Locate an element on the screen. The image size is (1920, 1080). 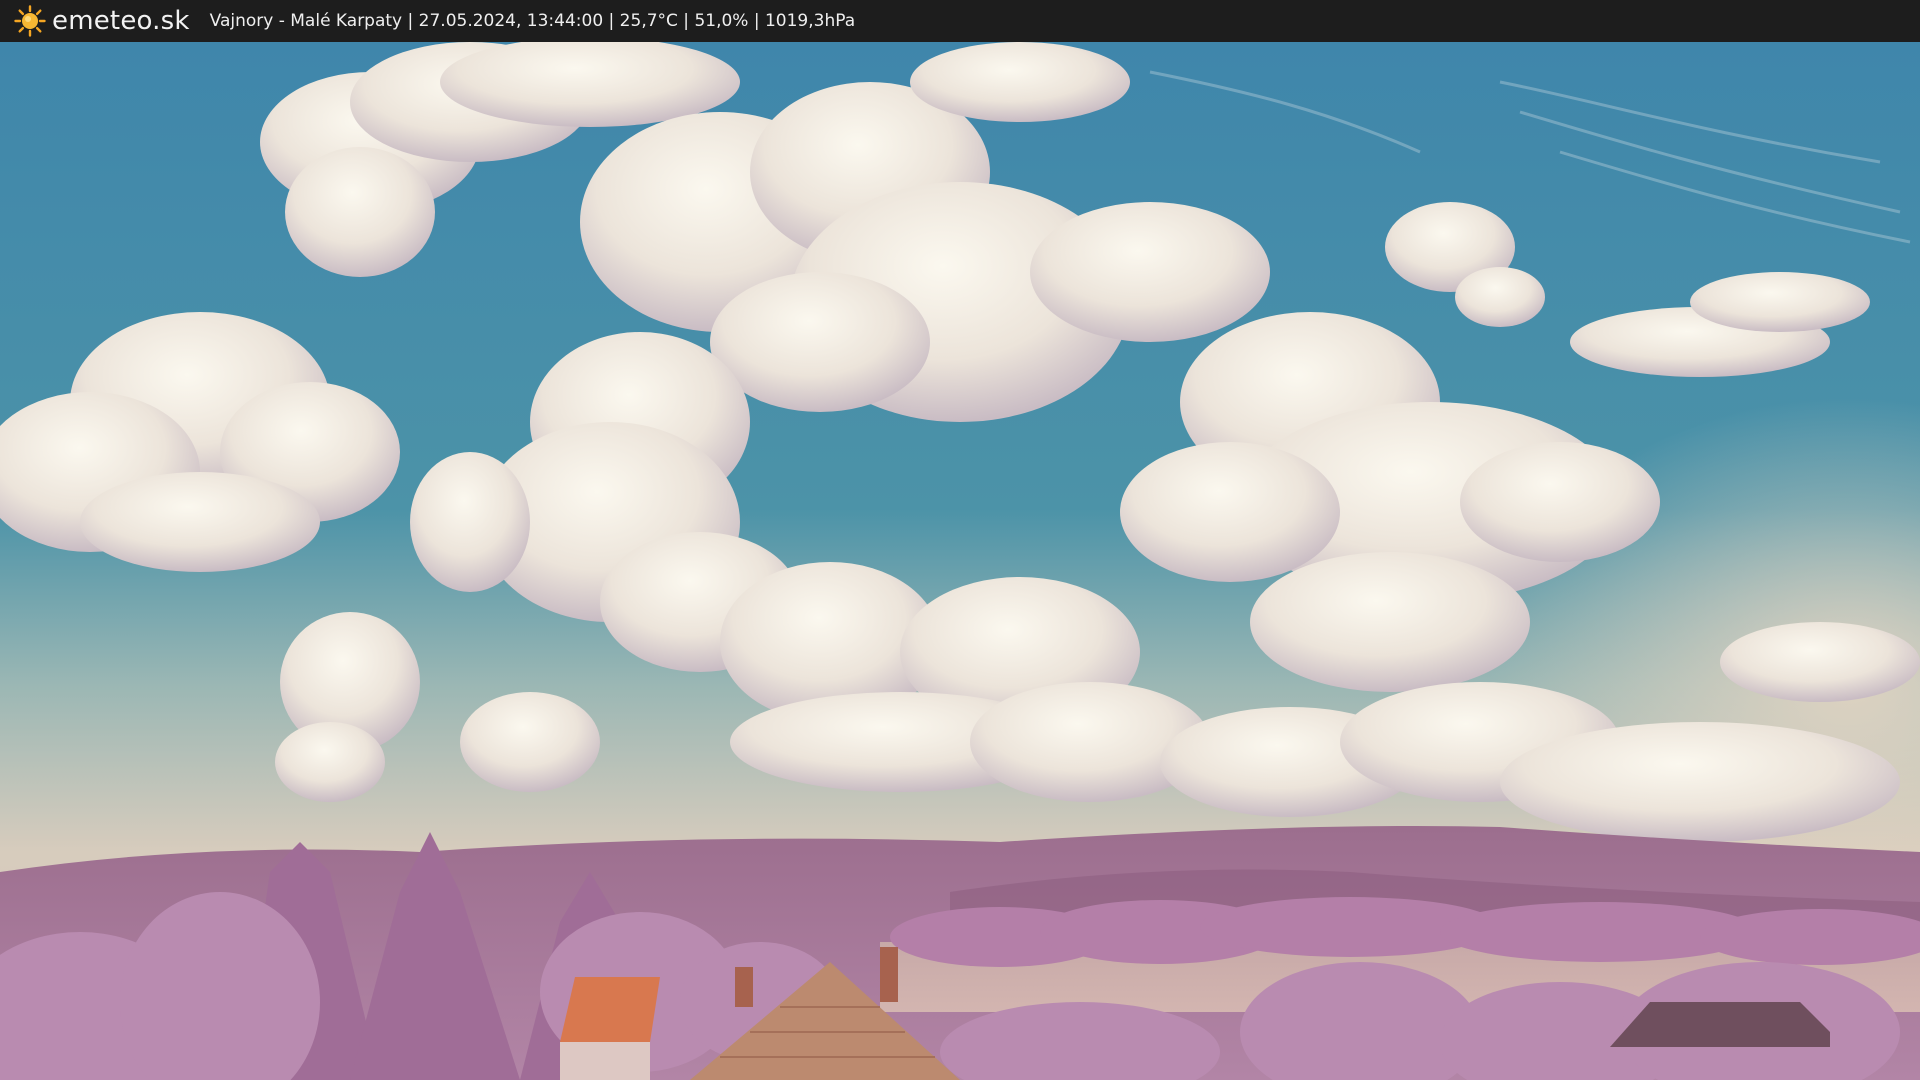
sun-icon is located at coordinates (30, 21).